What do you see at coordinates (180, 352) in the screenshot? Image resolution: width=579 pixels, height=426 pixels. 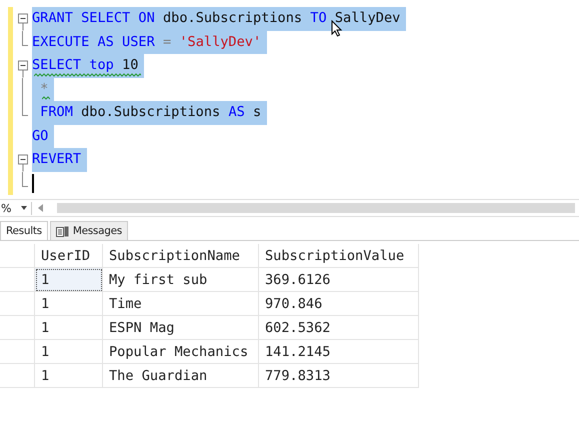 I see `table-cell: Popular Mechanics` at bounding box center [180, 352].